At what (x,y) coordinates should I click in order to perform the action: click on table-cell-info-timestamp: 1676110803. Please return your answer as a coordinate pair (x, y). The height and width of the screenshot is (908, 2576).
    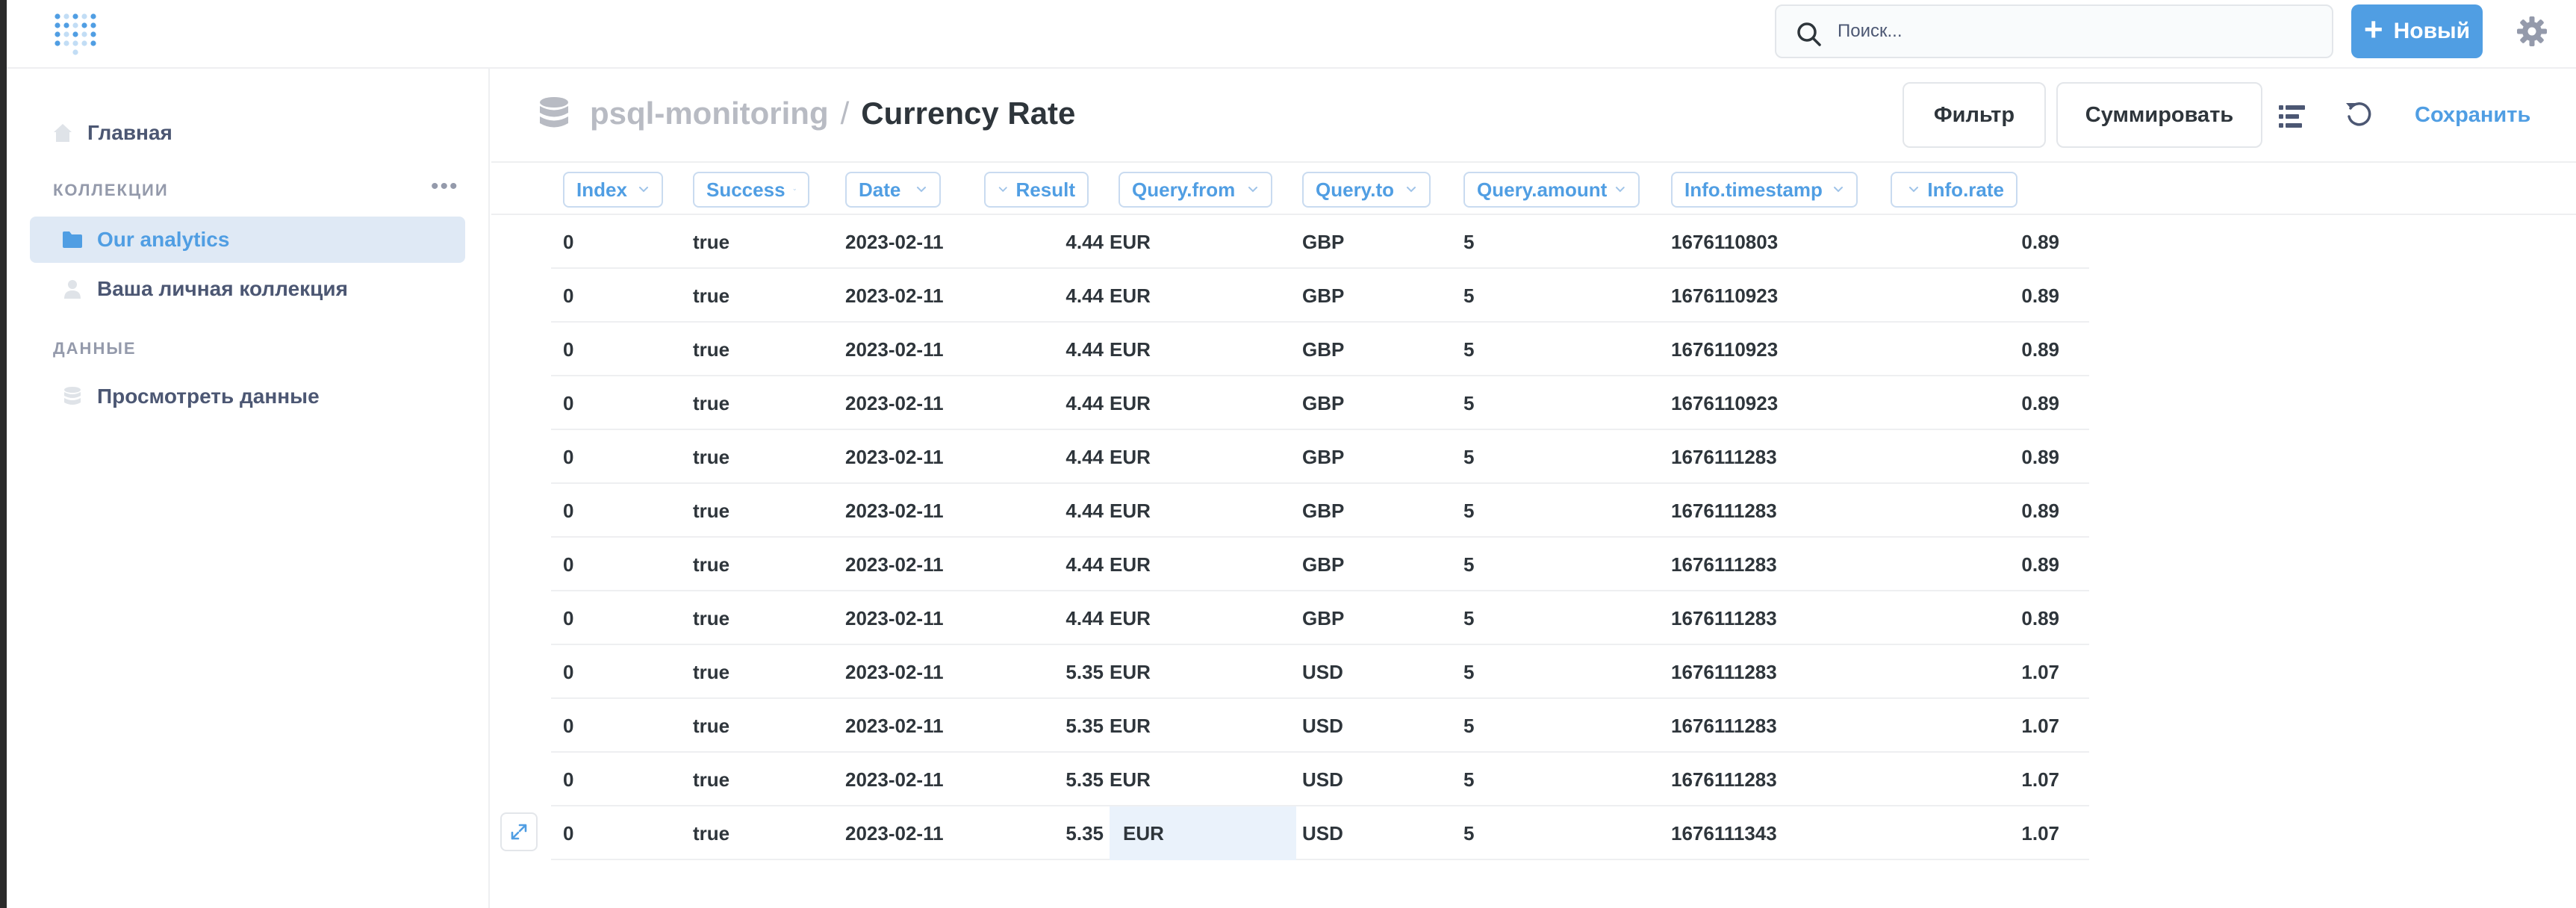
    Looking at the image, I should click on (1768, 242).